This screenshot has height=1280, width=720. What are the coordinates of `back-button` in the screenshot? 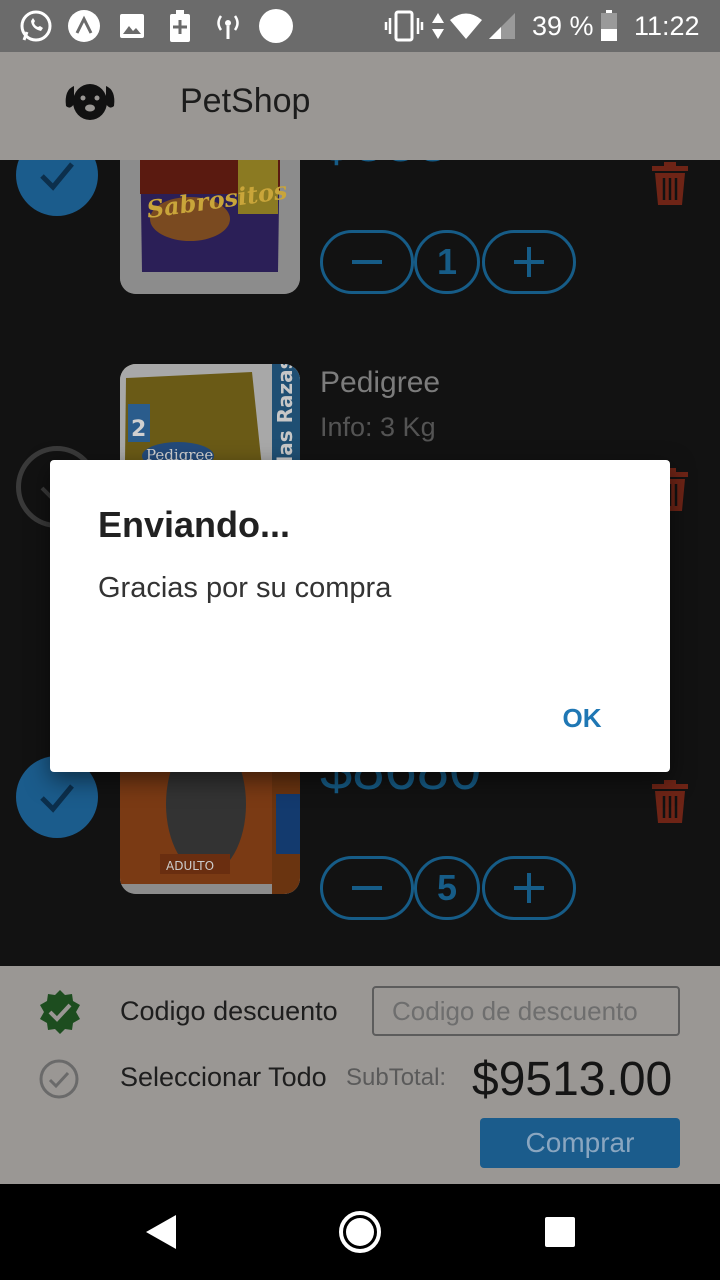 It's located at (162, 1232).